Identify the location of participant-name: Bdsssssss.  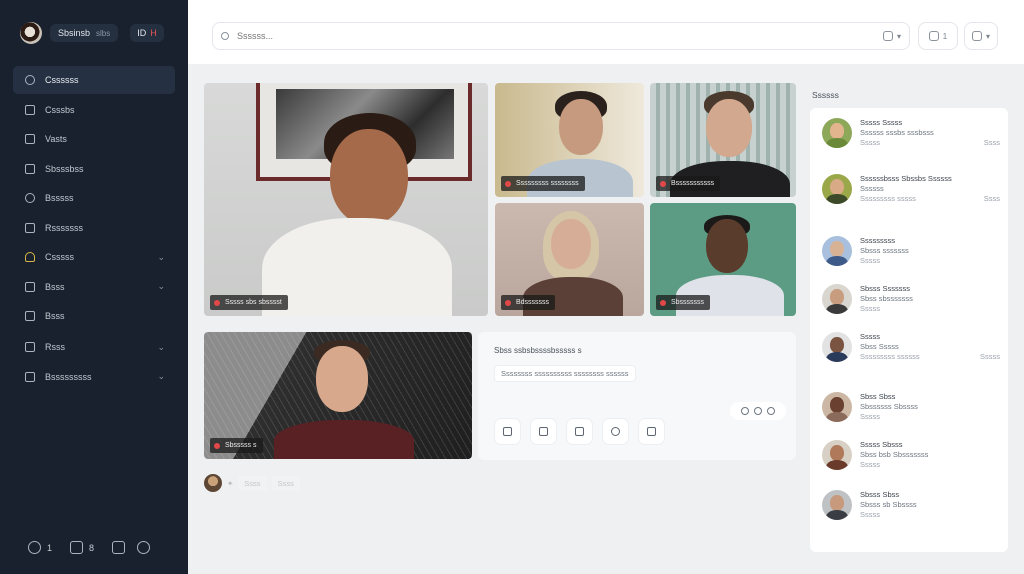
(533, 302).